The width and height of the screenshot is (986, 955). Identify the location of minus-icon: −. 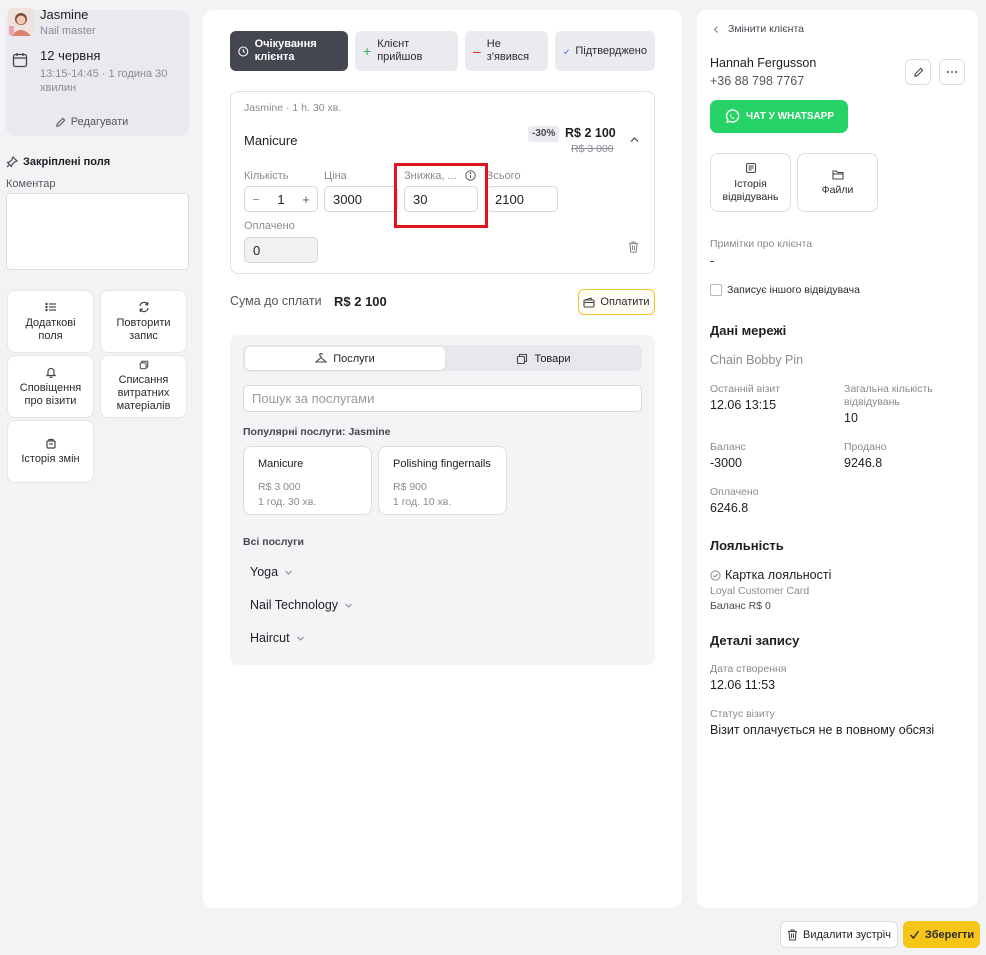
(256, 199).